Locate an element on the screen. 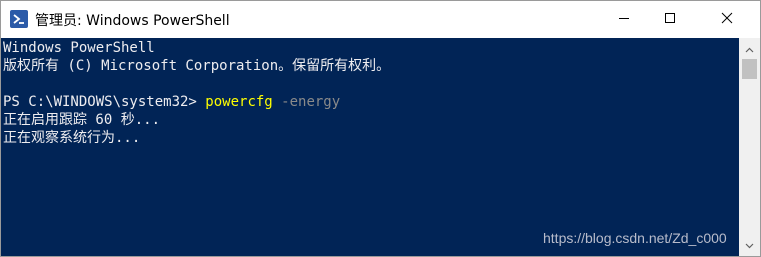 This screenshot has width=761, height=257. maximize-button is located at coordinates (670, 19).